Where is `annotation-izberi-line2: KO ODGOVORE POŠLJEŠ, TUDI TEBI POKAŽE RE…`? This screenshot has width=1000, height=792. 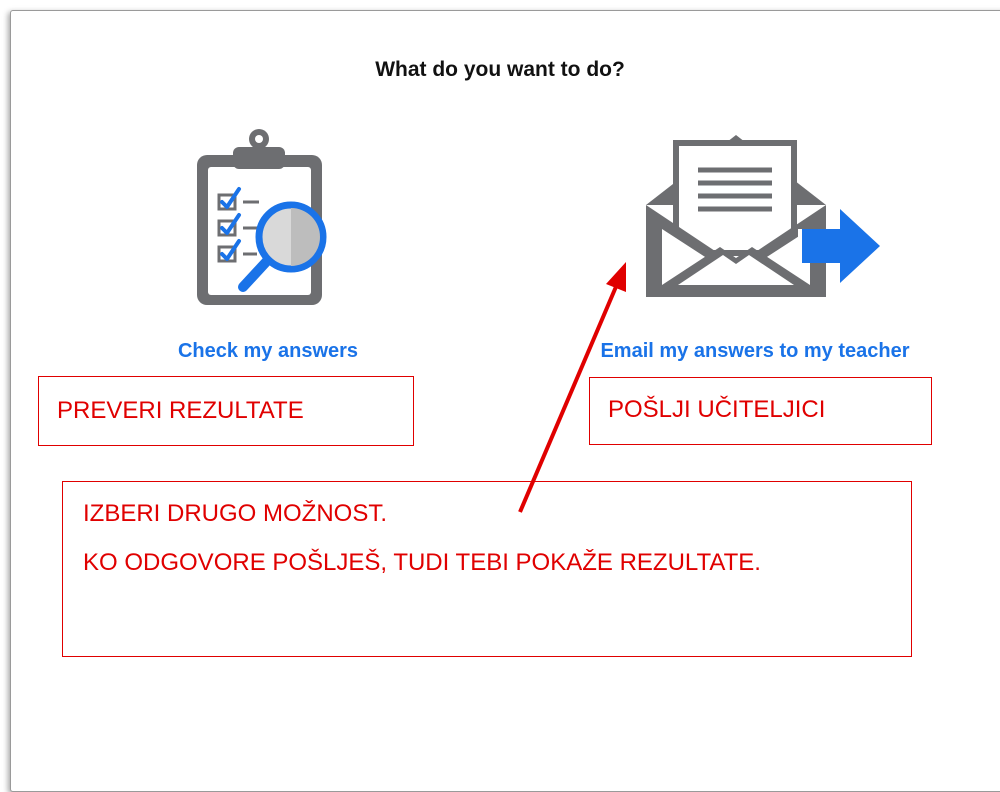
annotation-izberi-line2: KO ODGOVORE POŠLJEŠ, TUDI TEBI POKAŽE RE… is located at coordinates (422, 562).